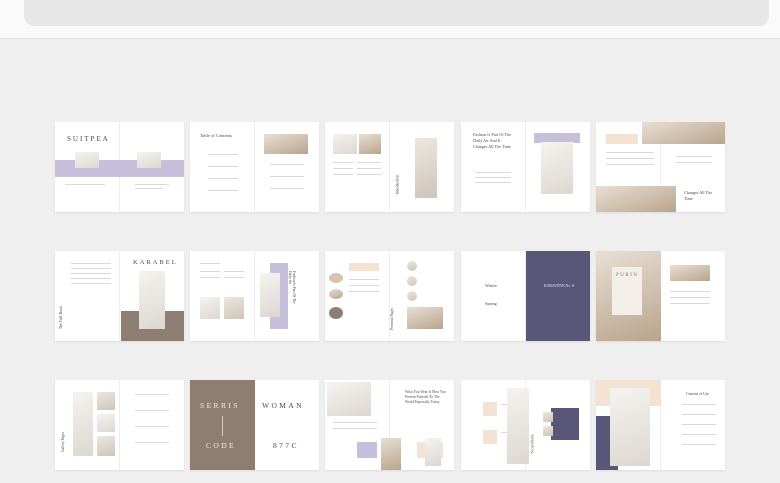  What do you see at coordinates (216, 135) in the screenshot?
I see `spread-title: Table of Contents` at bounding box center [216, 135].